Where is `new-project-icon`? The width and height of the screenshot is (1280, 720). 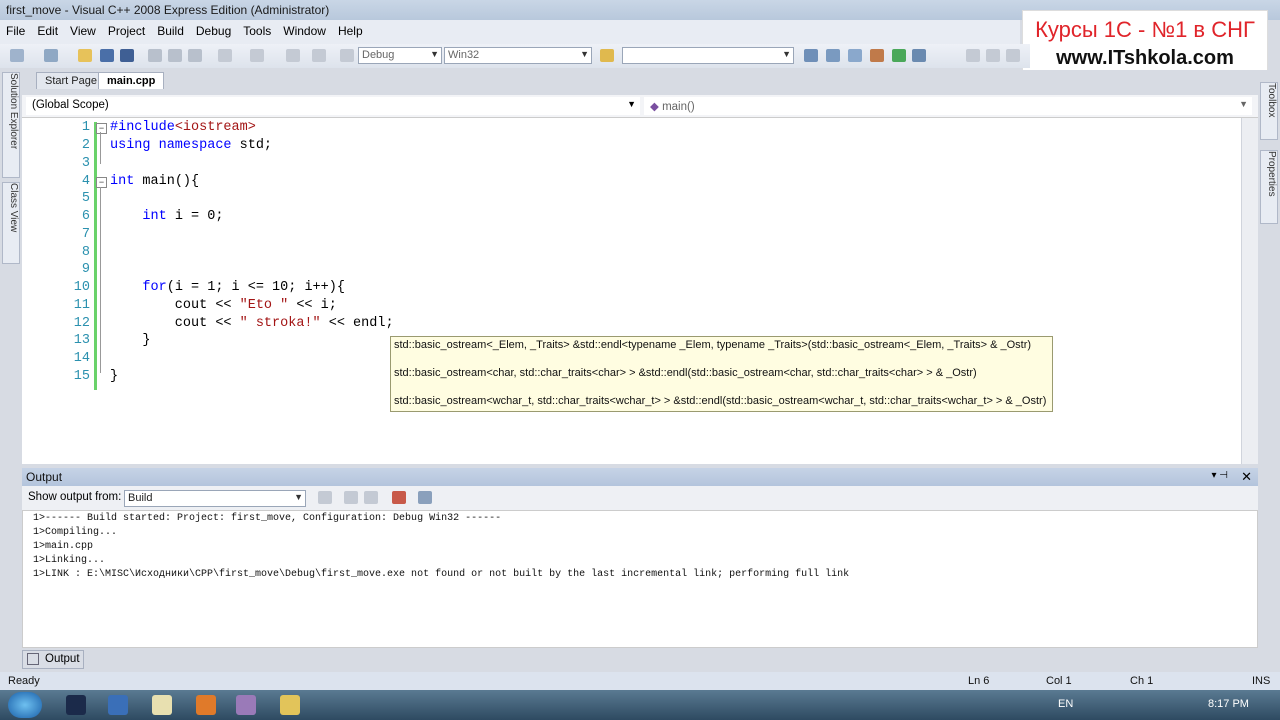
new-project-icon is located at coordinates (17, 55).